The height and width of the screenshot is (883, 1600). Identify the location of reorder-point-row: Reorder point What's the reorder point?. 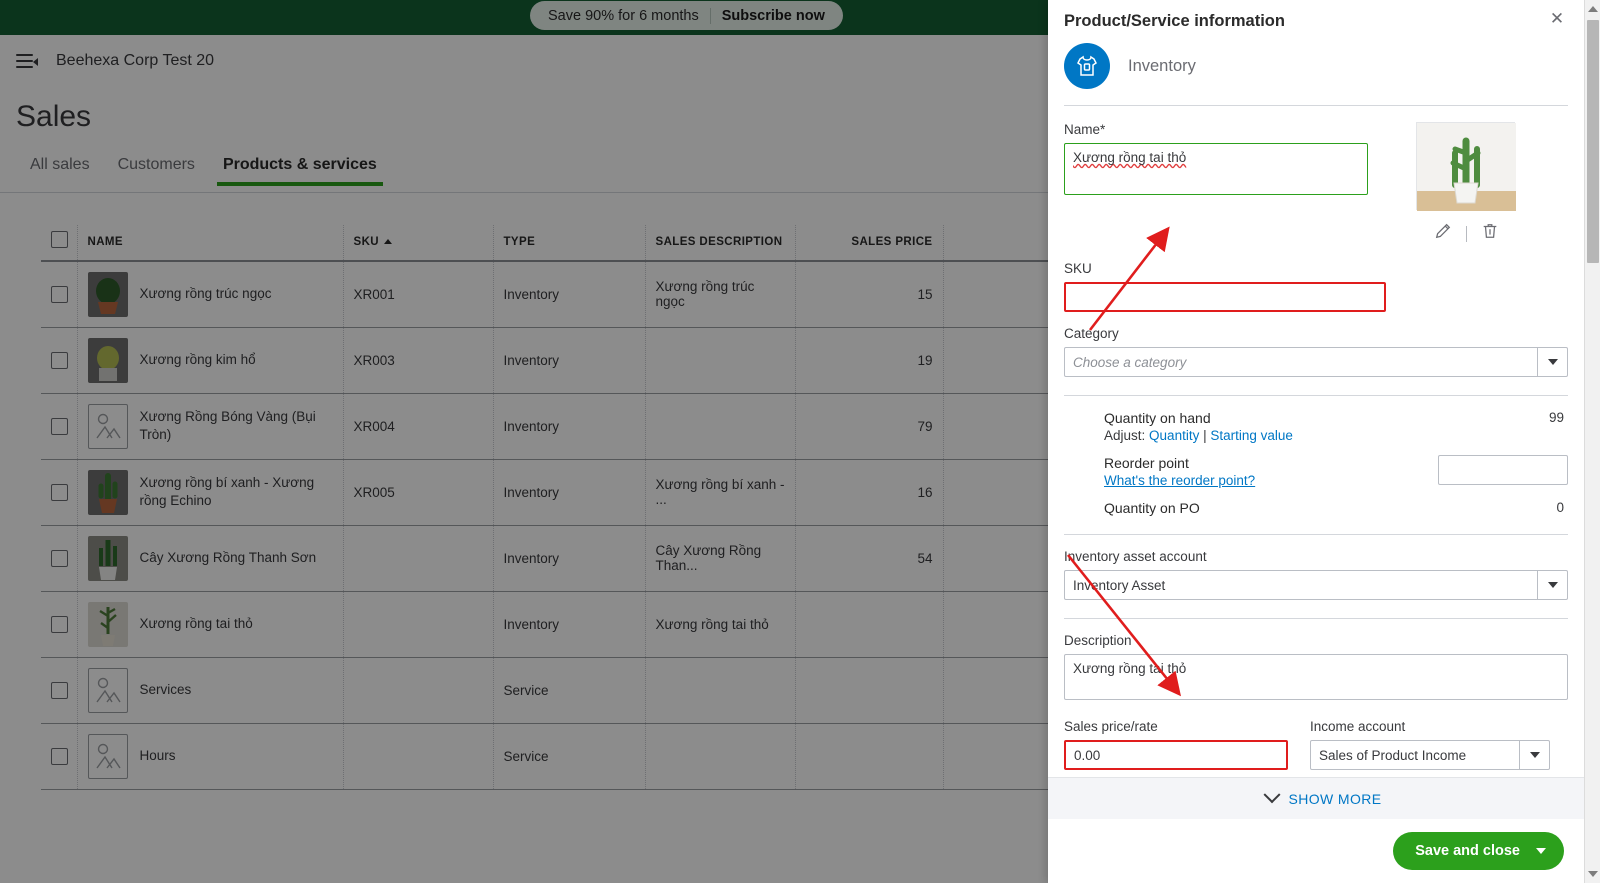
(1336, 471).